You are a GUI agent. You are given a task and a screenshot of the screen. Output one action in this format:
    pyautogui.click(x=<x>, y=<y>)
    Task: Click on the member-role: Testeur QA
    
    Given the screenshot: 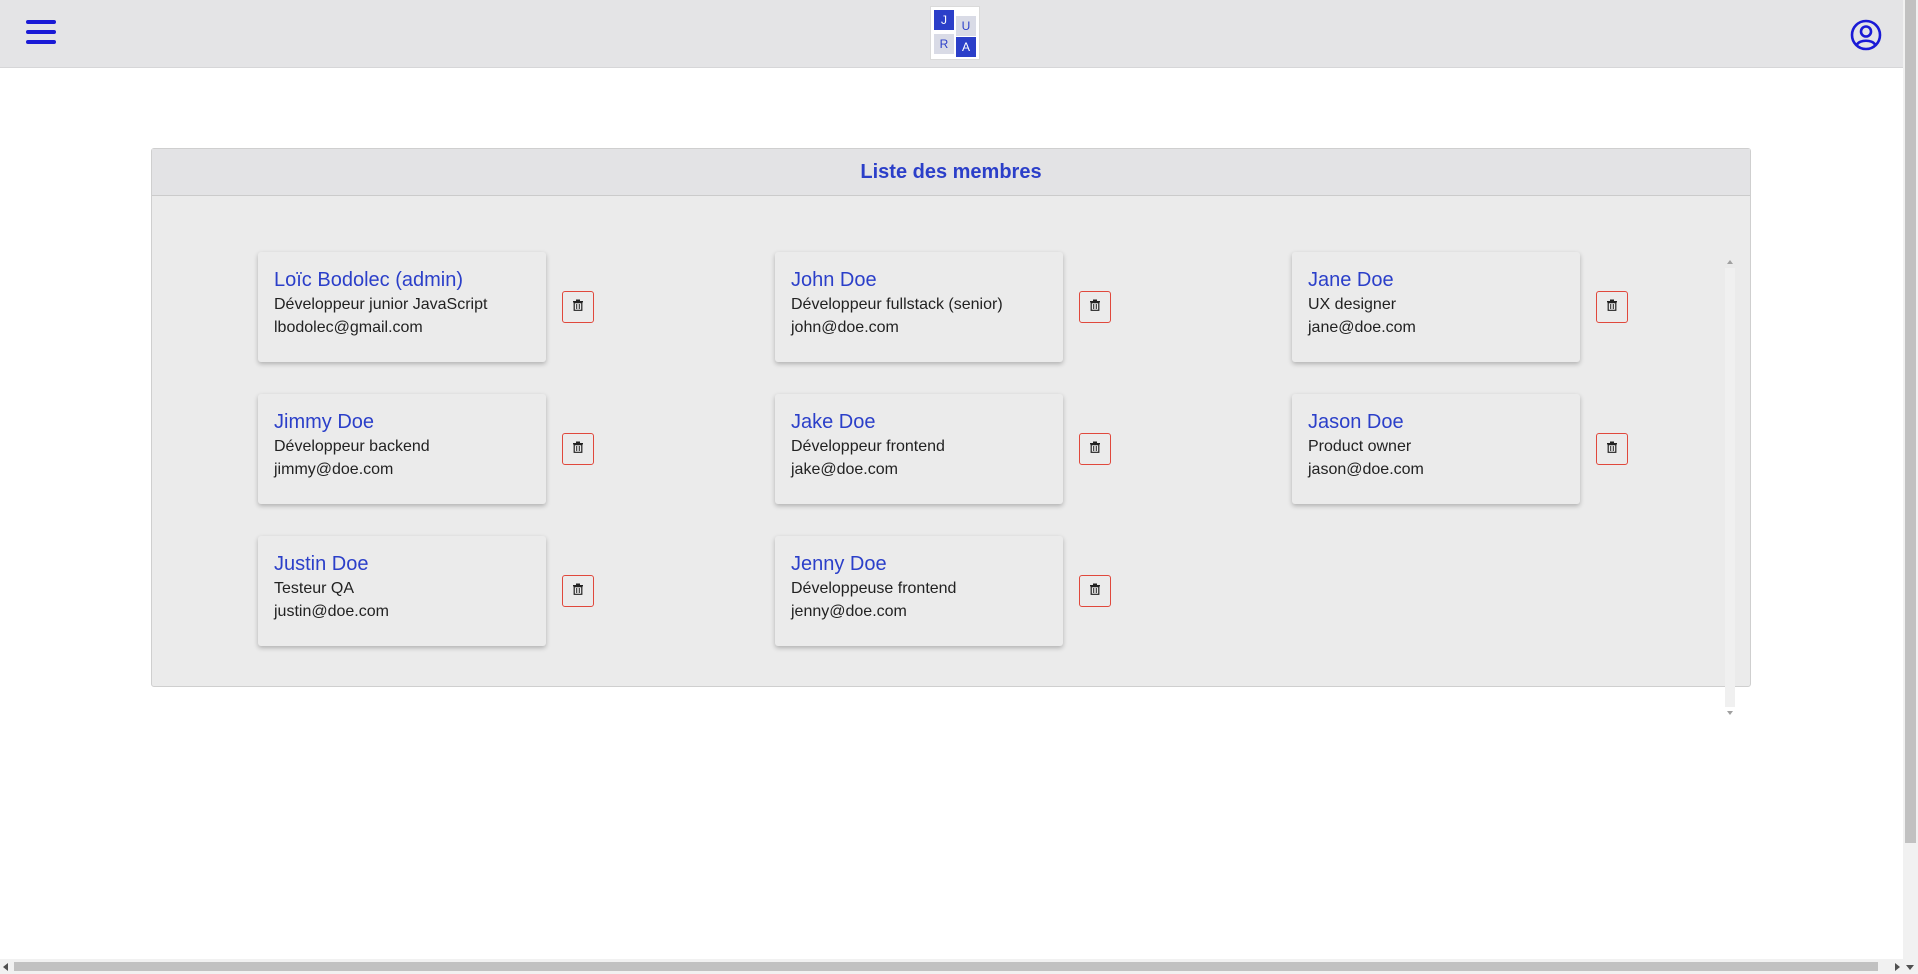 What is the action you would take?
    pyautogui.click(x=314, y=588)
    